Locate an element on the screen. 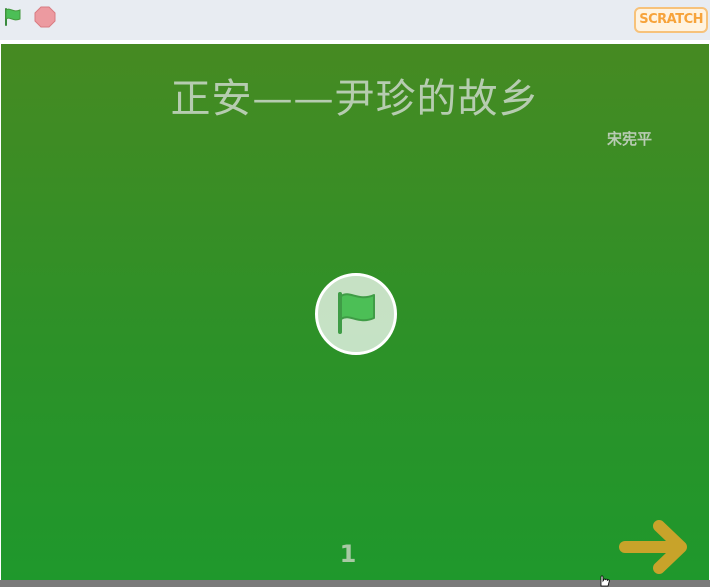 The height and width of the screenshot is (587, 710). stop-sign-icon is located at coordinates (45, 17).